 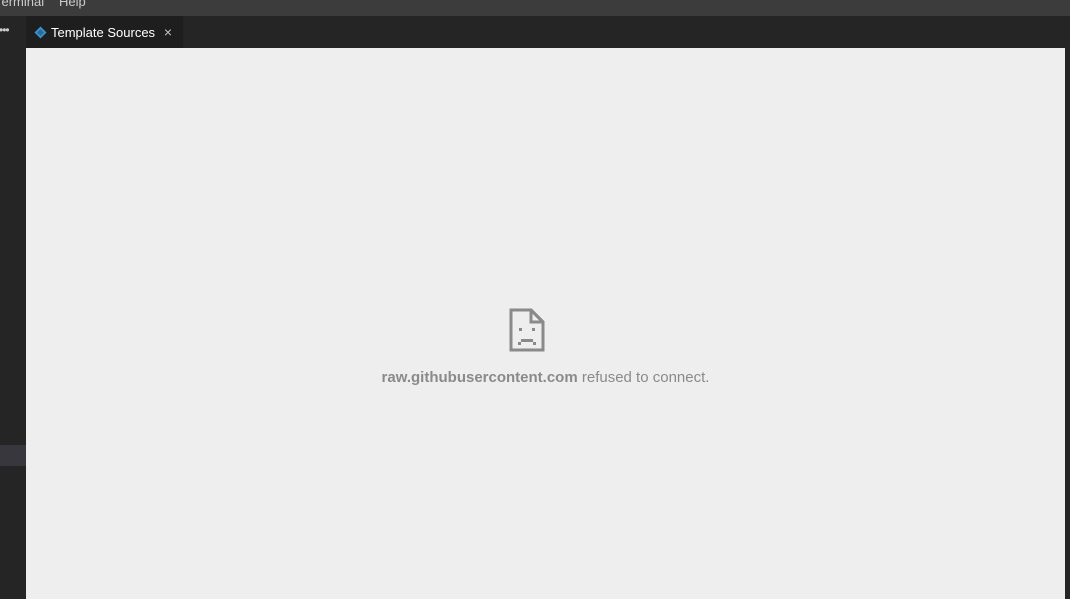 What do you see at coordinates (6, 30) in the screenshot?
I see `ellipsis-icon: •••` at bounding box center [6, 30].